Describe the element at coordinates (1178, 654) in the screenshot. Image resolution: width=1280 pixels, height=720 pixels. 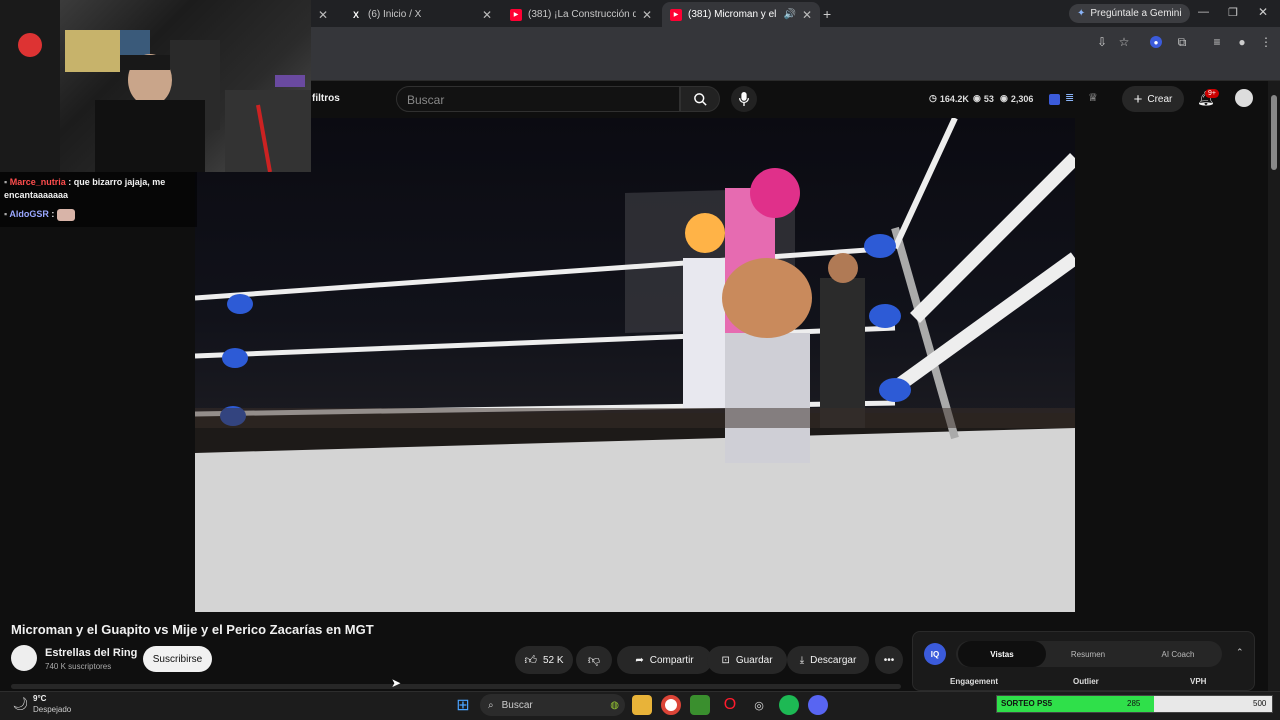
I see `tab-ai-coach: AI Coach` at that location.